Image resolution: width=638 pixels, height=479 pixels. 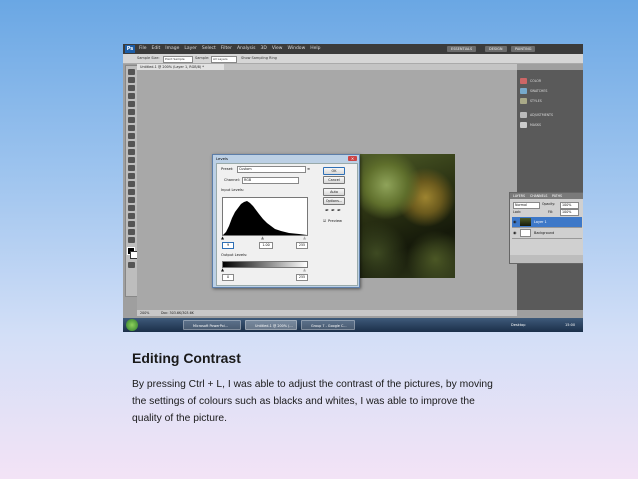 I want to click on hand-tool-icon, so click(x=131, y=232).